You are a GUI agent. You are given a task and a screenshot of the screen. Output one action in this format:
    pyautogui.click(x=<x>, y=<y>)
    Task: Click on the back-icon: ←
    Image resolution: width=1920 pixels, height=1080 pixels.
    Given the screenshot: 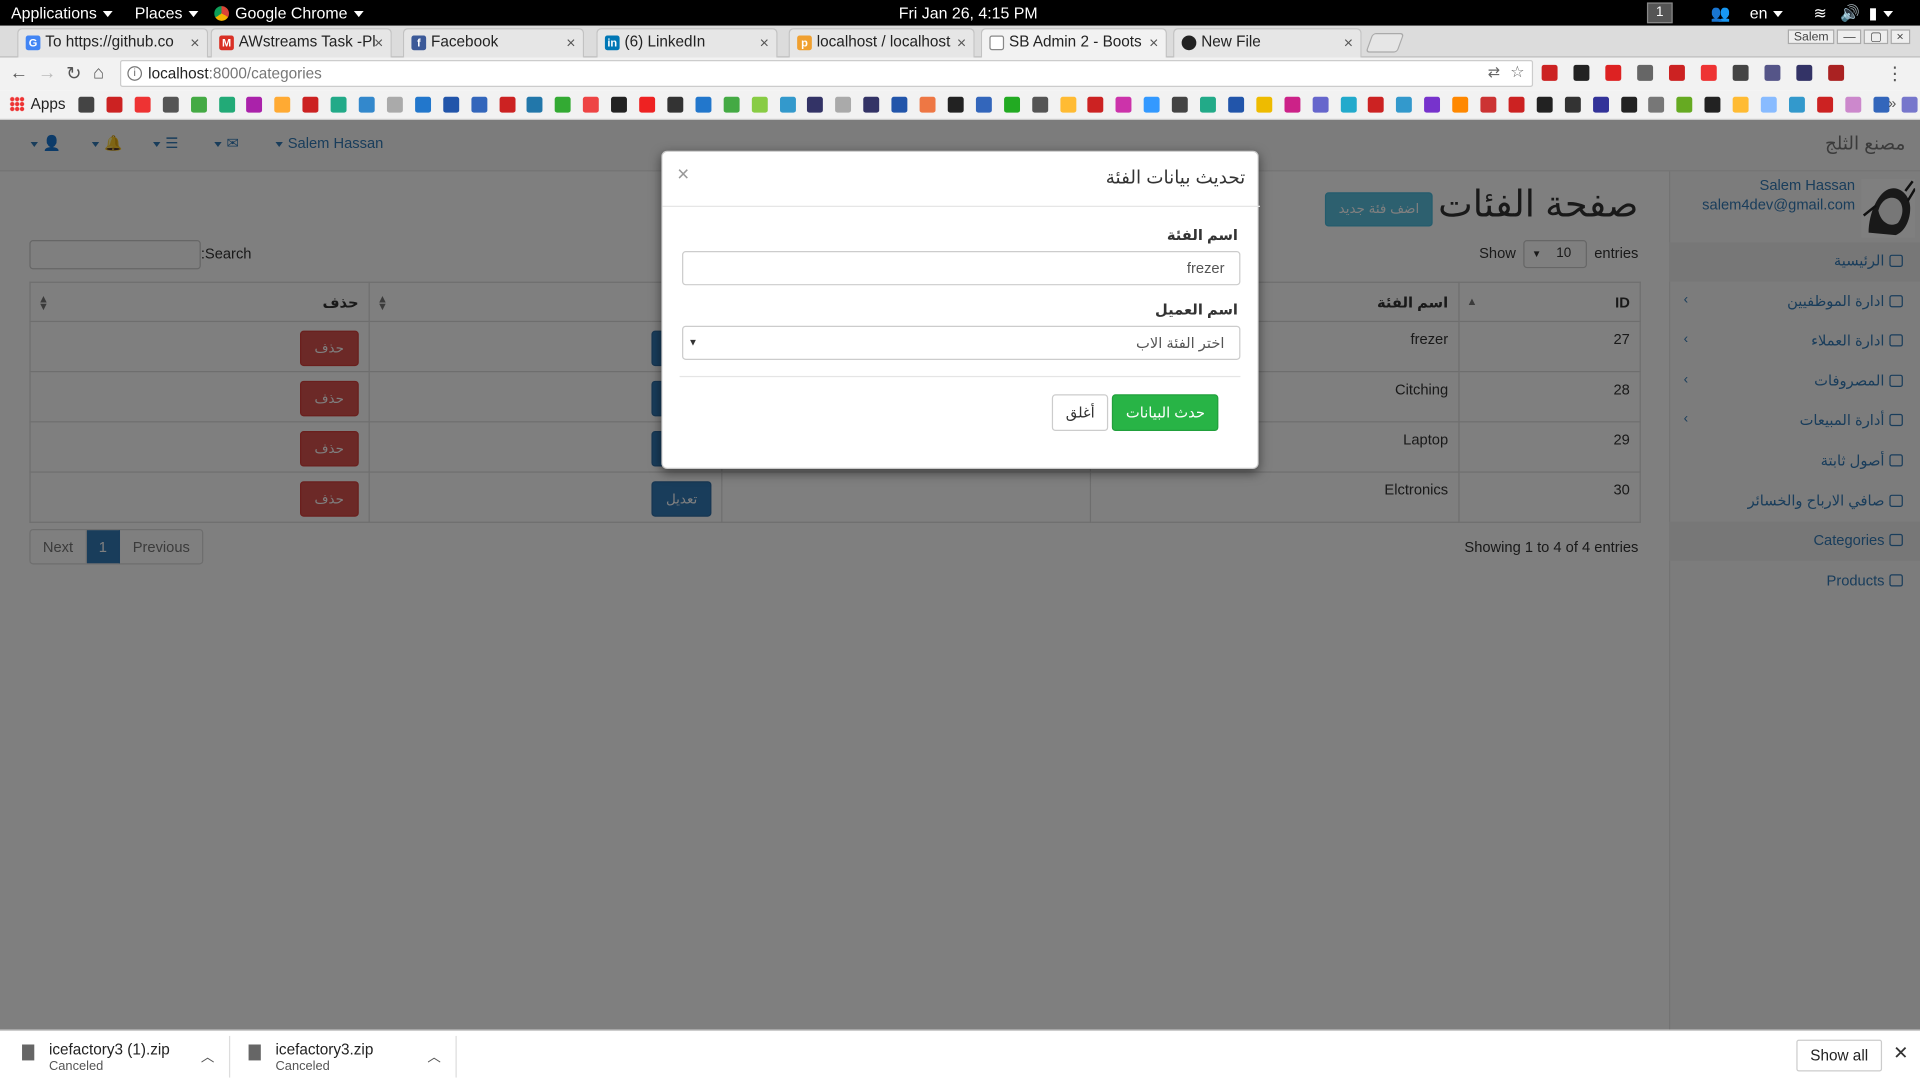 What is the action you would take?
    pyautogui.click(x=19, y=72)
    